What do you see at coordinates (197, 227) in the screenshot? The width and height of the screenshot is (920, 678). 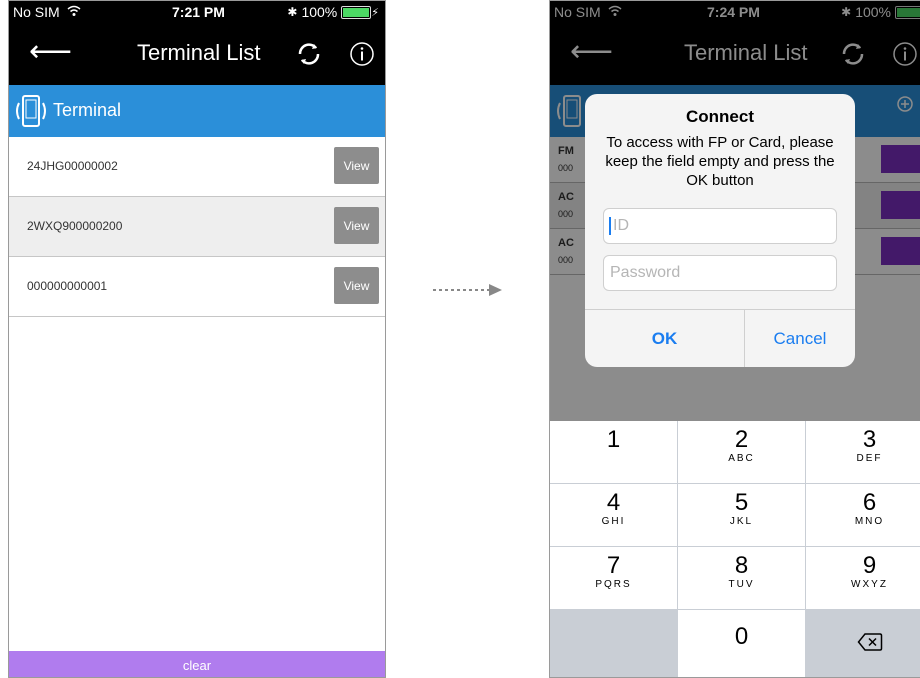 I see `terminal-row: 2WXQ900000200 View` at bounding box center [197, 227].